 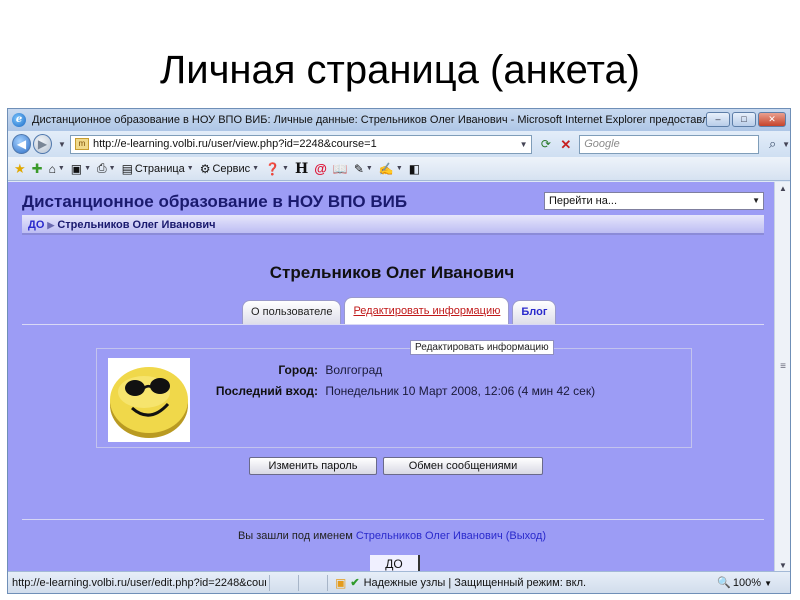 What do you see at coordinates (524, 144) in the screenshot?
I see `address-dropdown-icon: ▼` at bounding box center [524, 144].